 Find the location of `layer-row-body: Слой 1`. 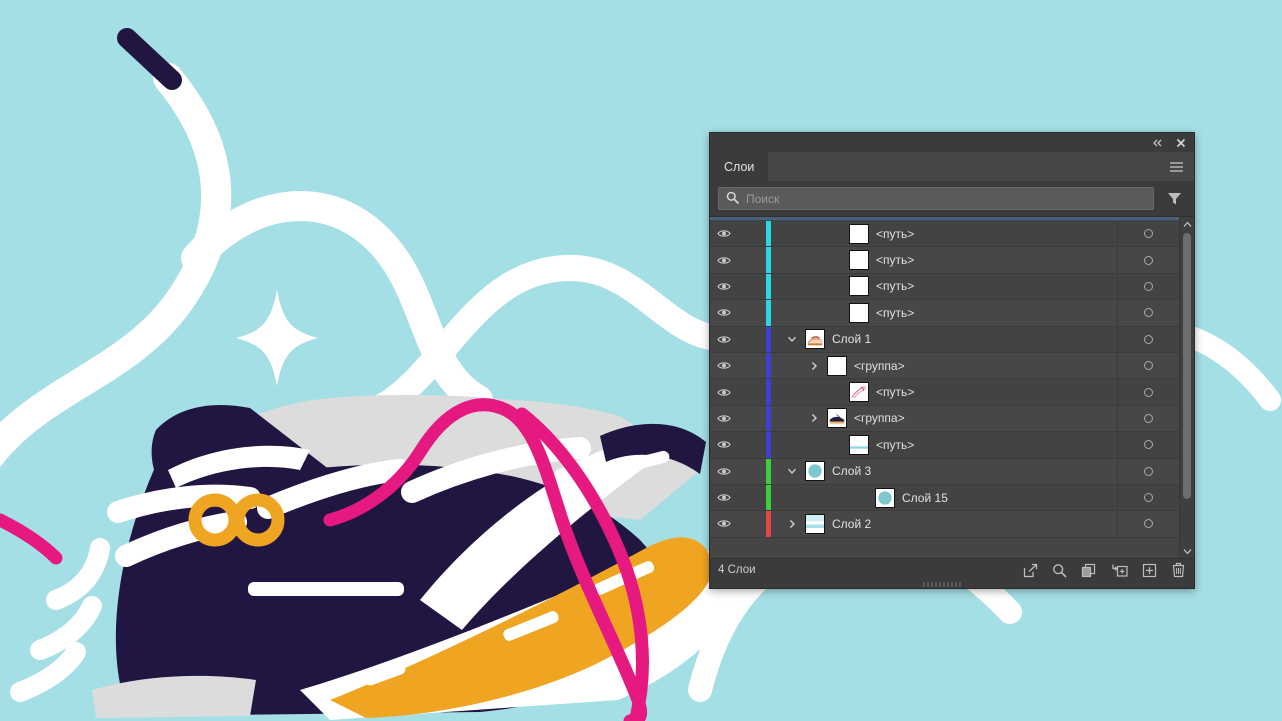

layer-row-body: Слой 1 is located at coordinates (946, 339).